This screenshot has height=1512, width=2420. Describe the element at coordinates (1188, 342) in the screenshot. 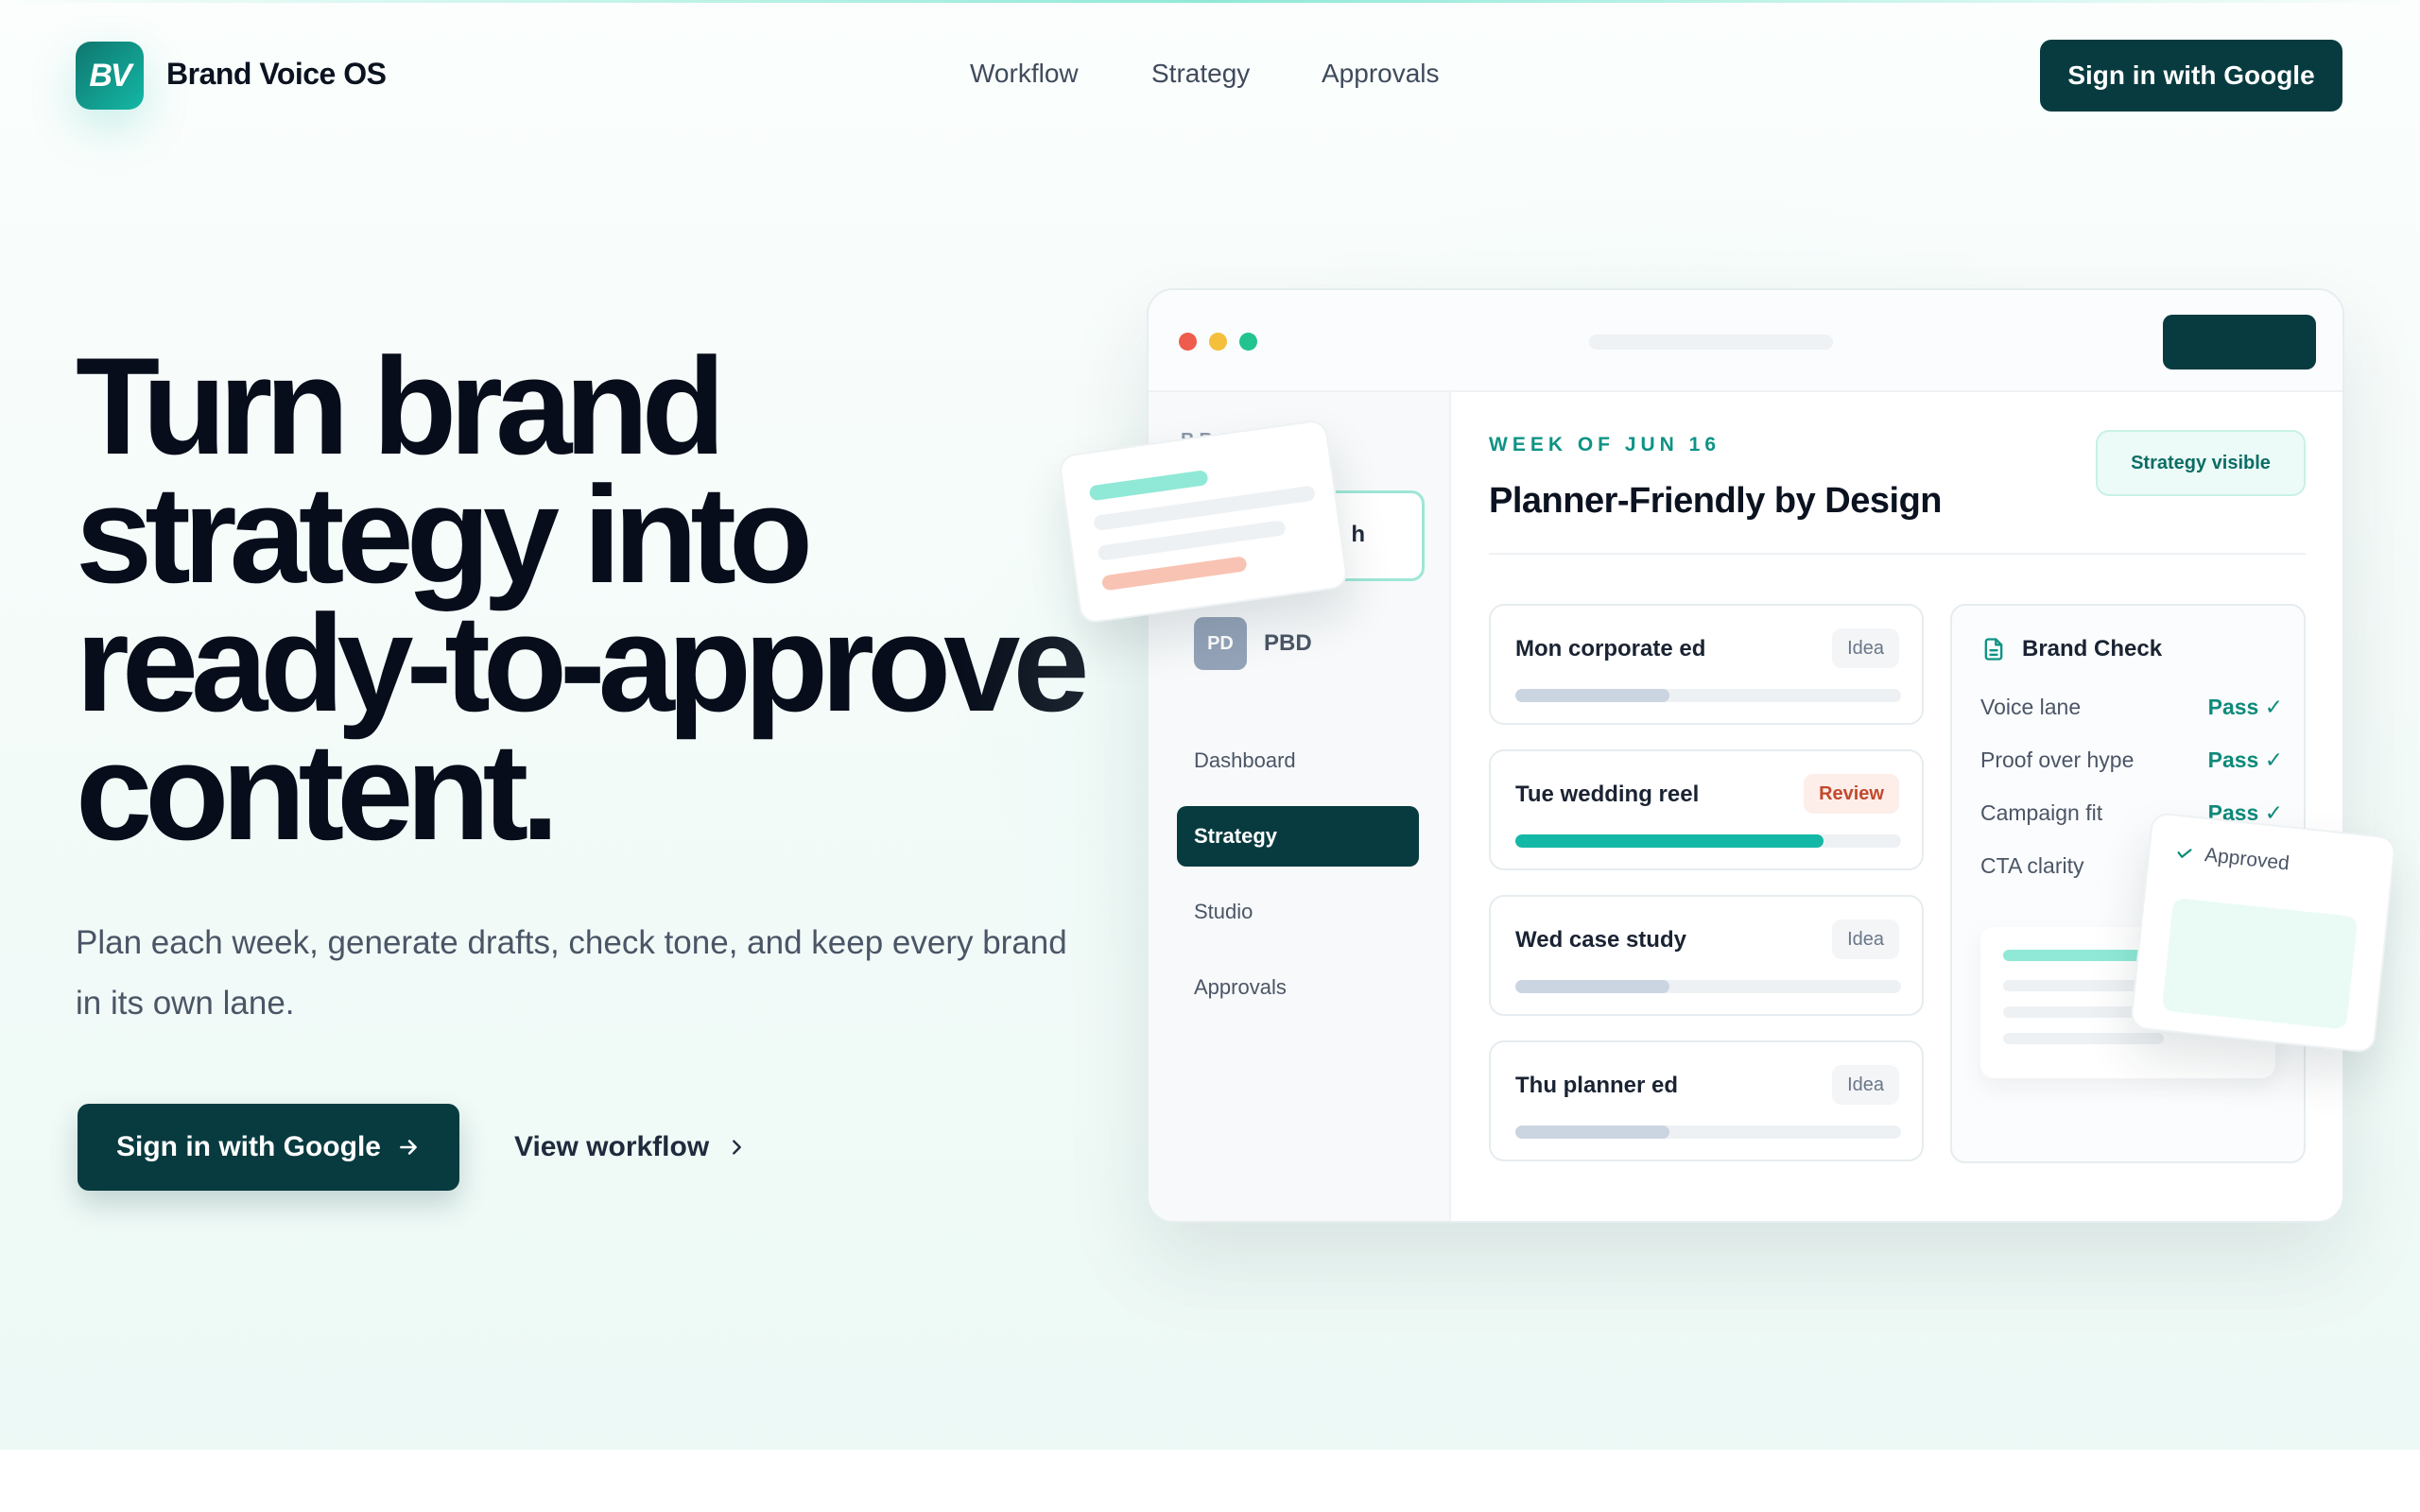

I see `window-dot-red` at that location.